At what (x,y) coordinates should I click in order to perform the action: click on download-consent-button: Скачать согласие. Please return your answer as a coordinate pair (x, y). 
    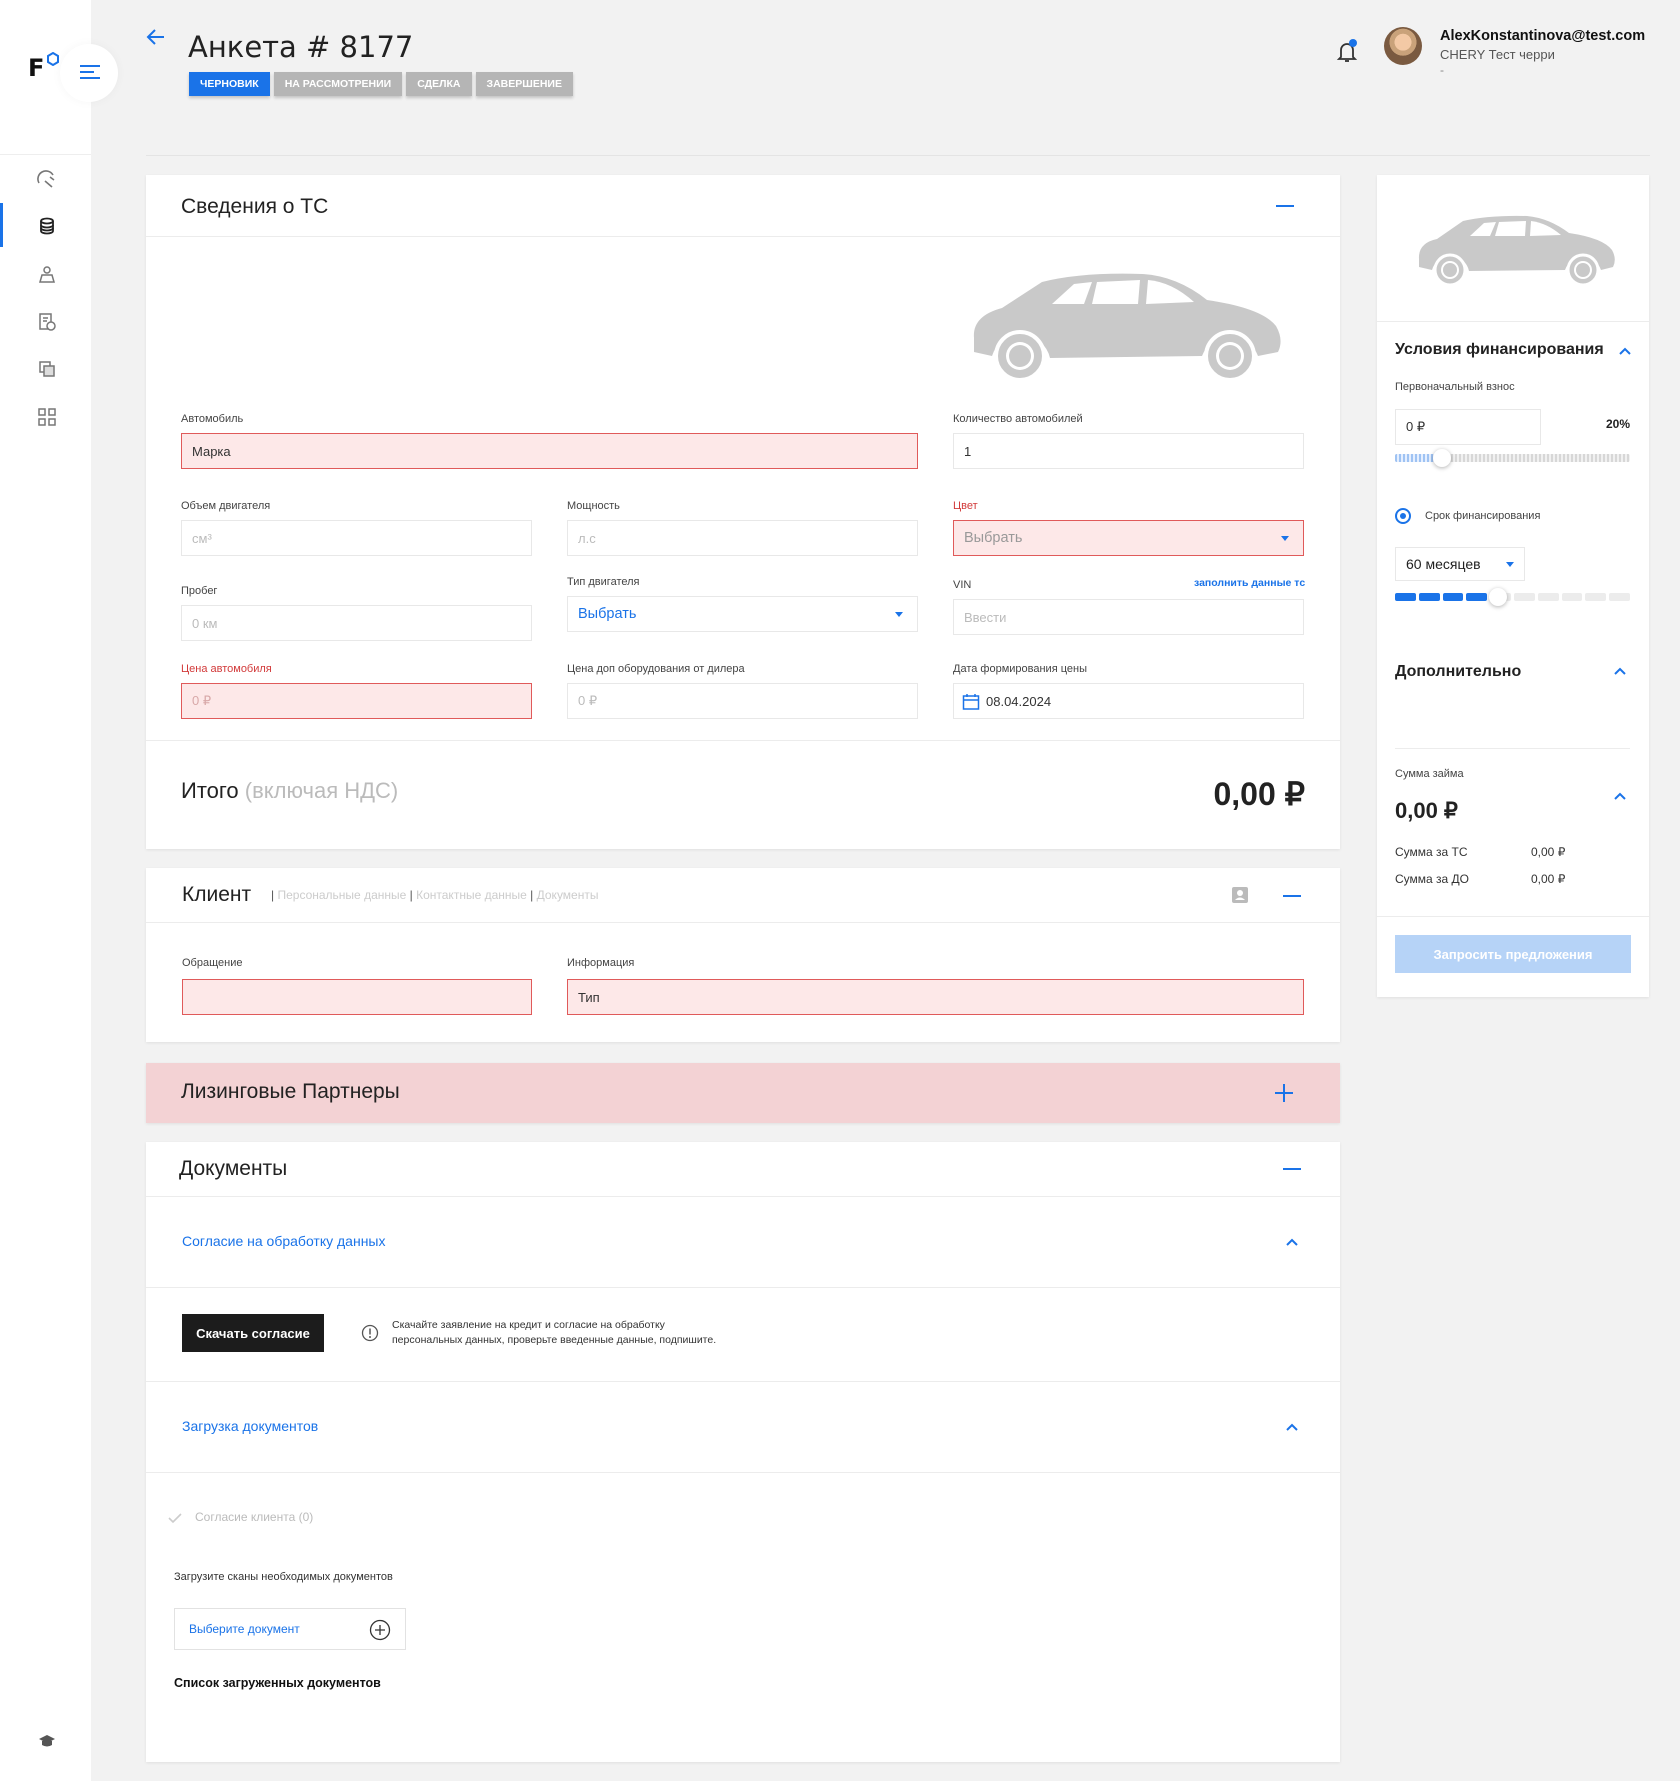
    Looking at the image, I should click on (253, 1333).